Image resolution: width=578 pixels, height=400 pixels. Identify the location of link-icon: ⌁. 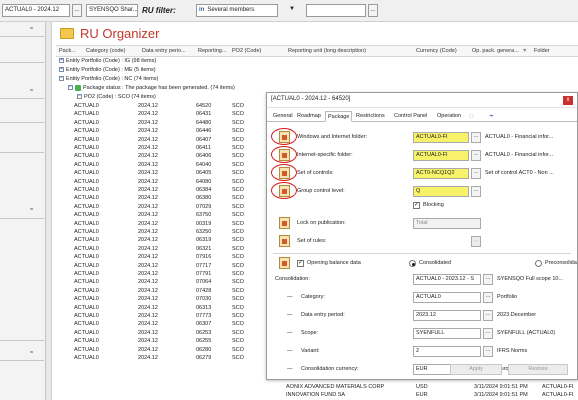
(491, 116).